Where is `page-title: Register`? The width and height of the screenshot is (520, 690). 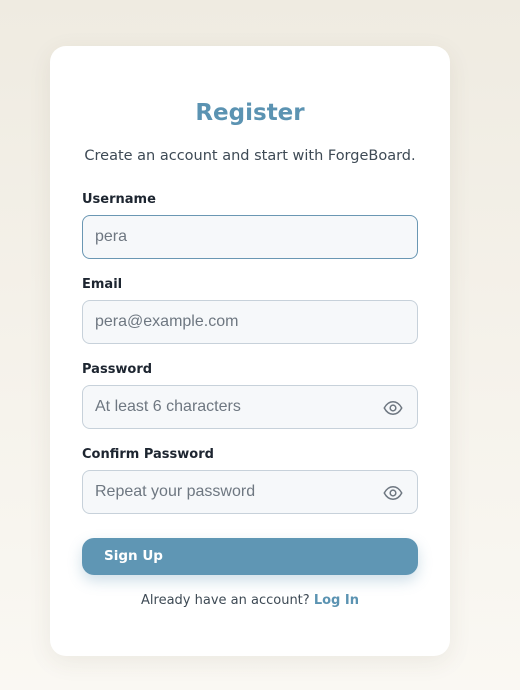 page-title: Register is located at coordinates (250, 113).